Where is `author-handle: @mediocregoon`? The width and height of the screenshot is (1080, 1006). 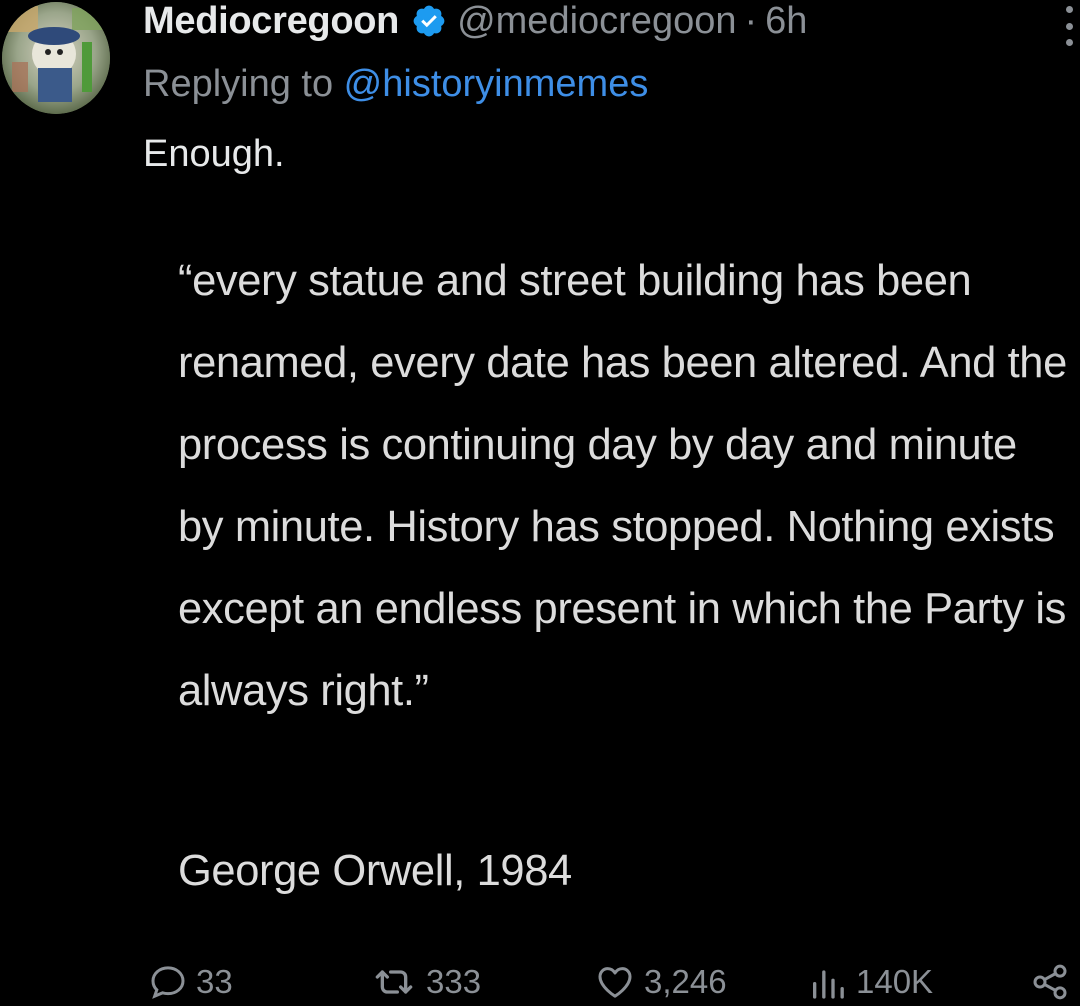 author-handle: @mediocregoon is located at coordinates (596, 23).